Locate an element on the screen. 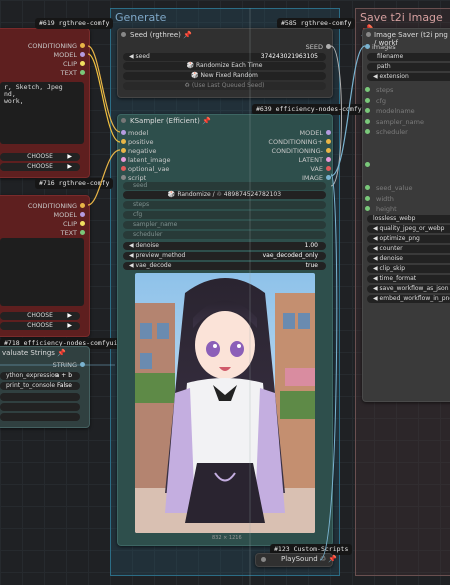 Image resolution: width=450 pixels, height=585 pixels. left-top-output-conditioning: CONDITIONING is located at coordinates (52, 46).